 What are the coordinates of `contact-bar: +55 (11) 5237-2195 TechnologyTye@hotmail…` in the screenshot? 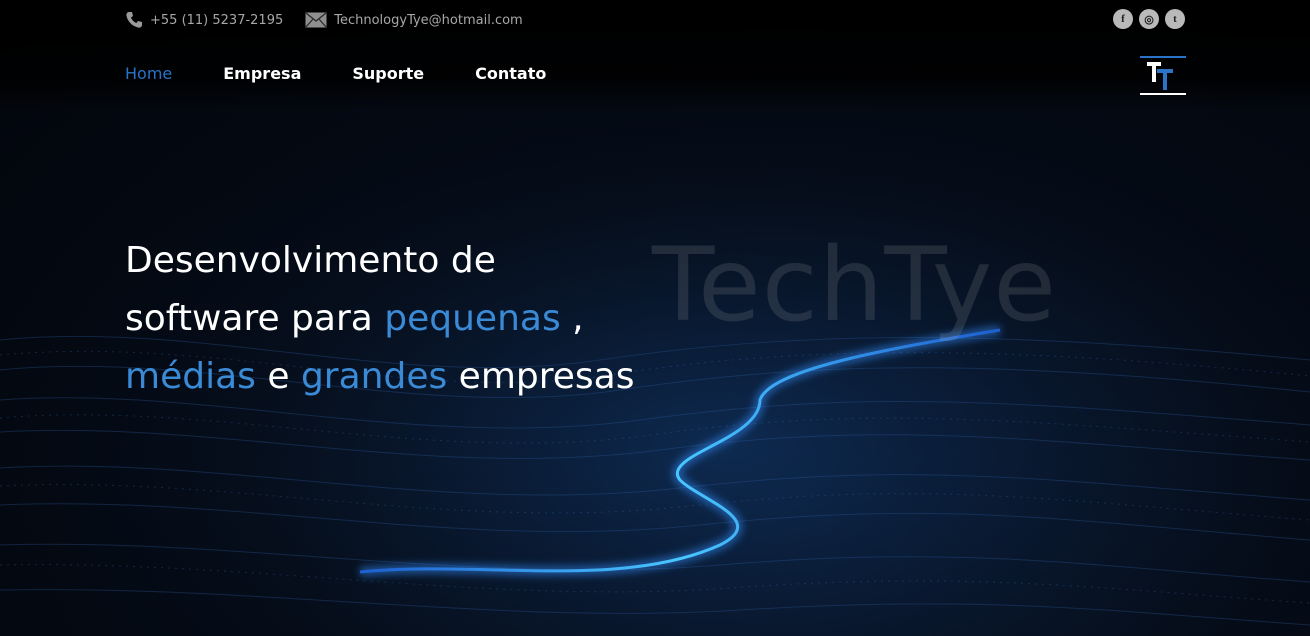 It's located at (324, 20).